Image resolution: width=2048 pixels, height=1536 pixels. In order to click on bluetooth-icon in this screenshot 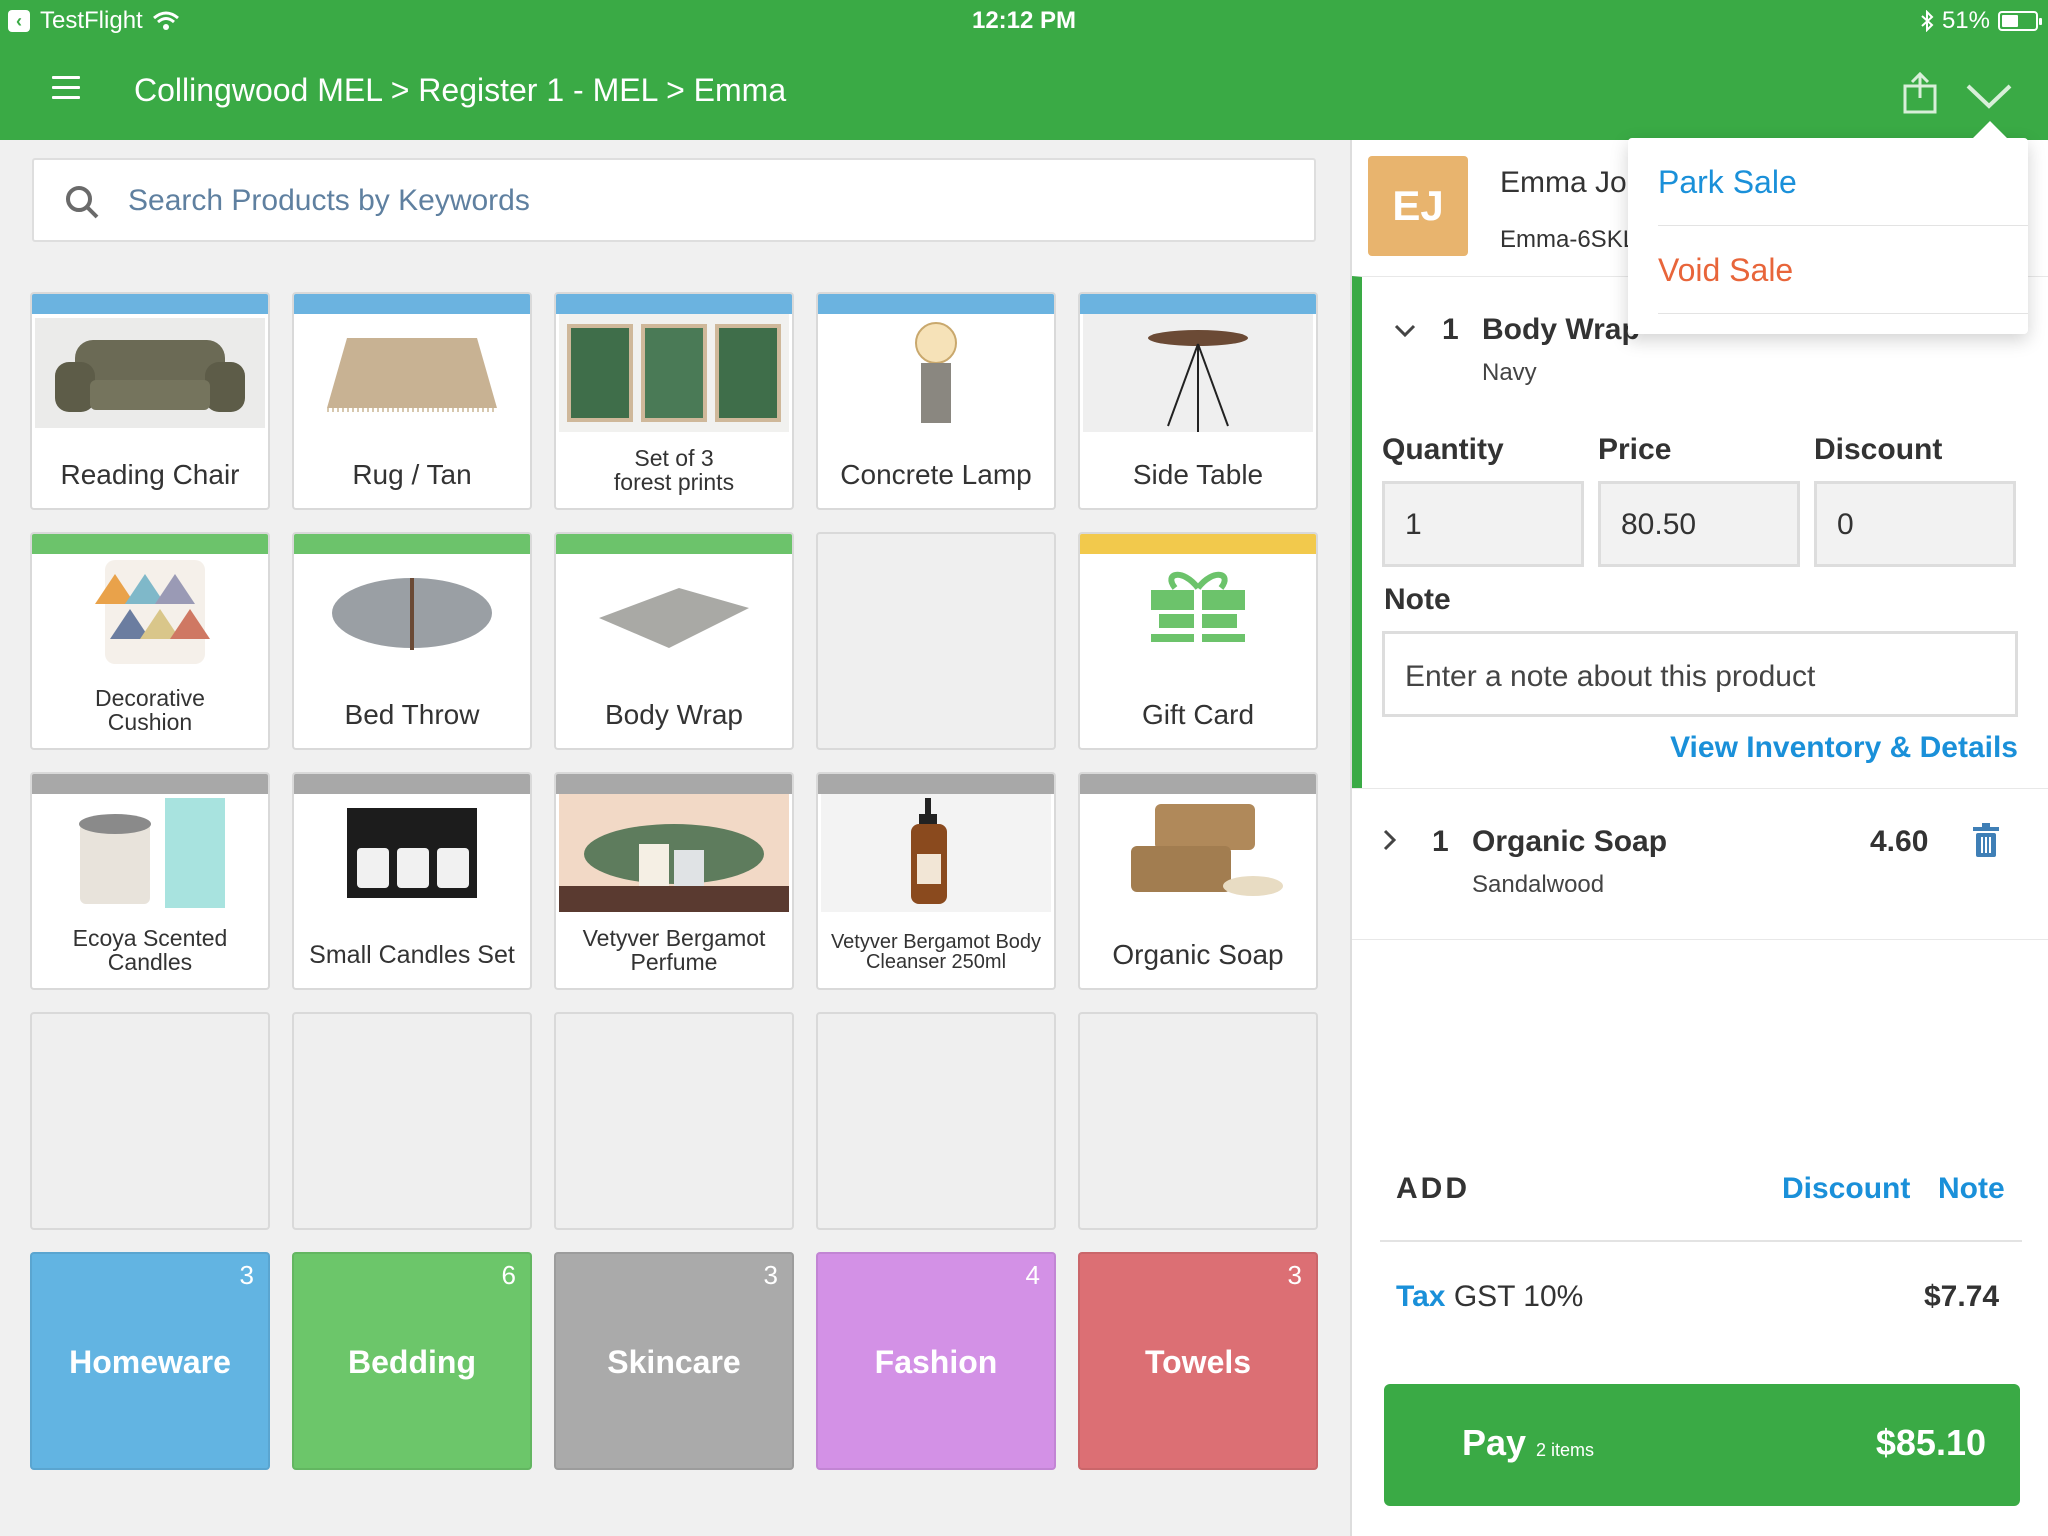, I will do `click(1927, 21)`.